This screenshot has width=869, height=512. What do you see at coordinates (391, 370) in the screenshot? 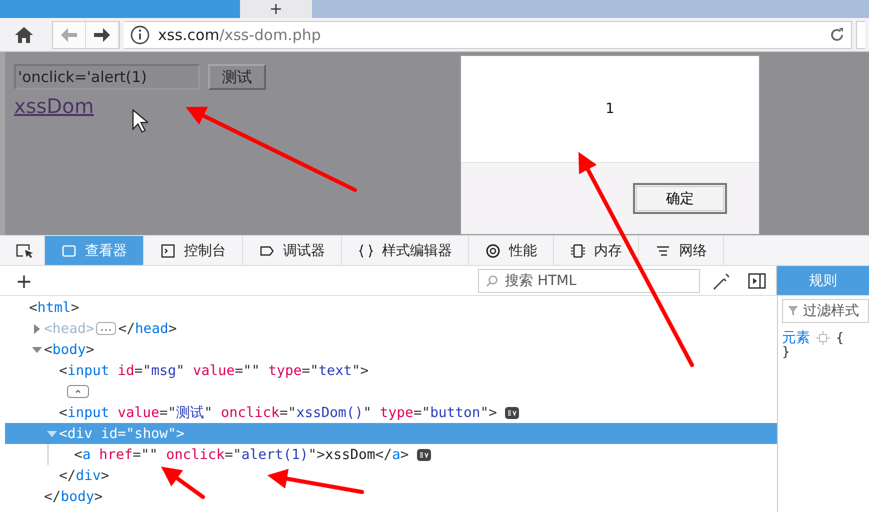
I see `tree-row: <input id="msg" value="" type="text">` at bounding box center [391, 370].